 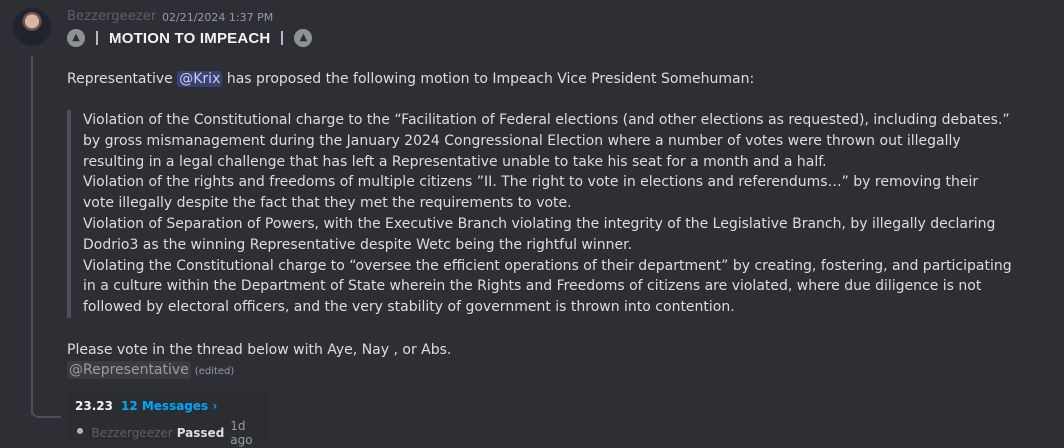 What do you see at coordinates (94, 406) in the screenshot?
I see `thread-name: 23.23` at bounding box center [94, 406].